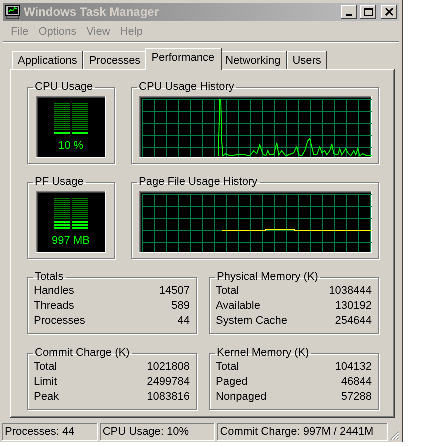  Describe the element at coordinates (353, 306) in the screenshot. I see `stat-value: 130192` at that location.